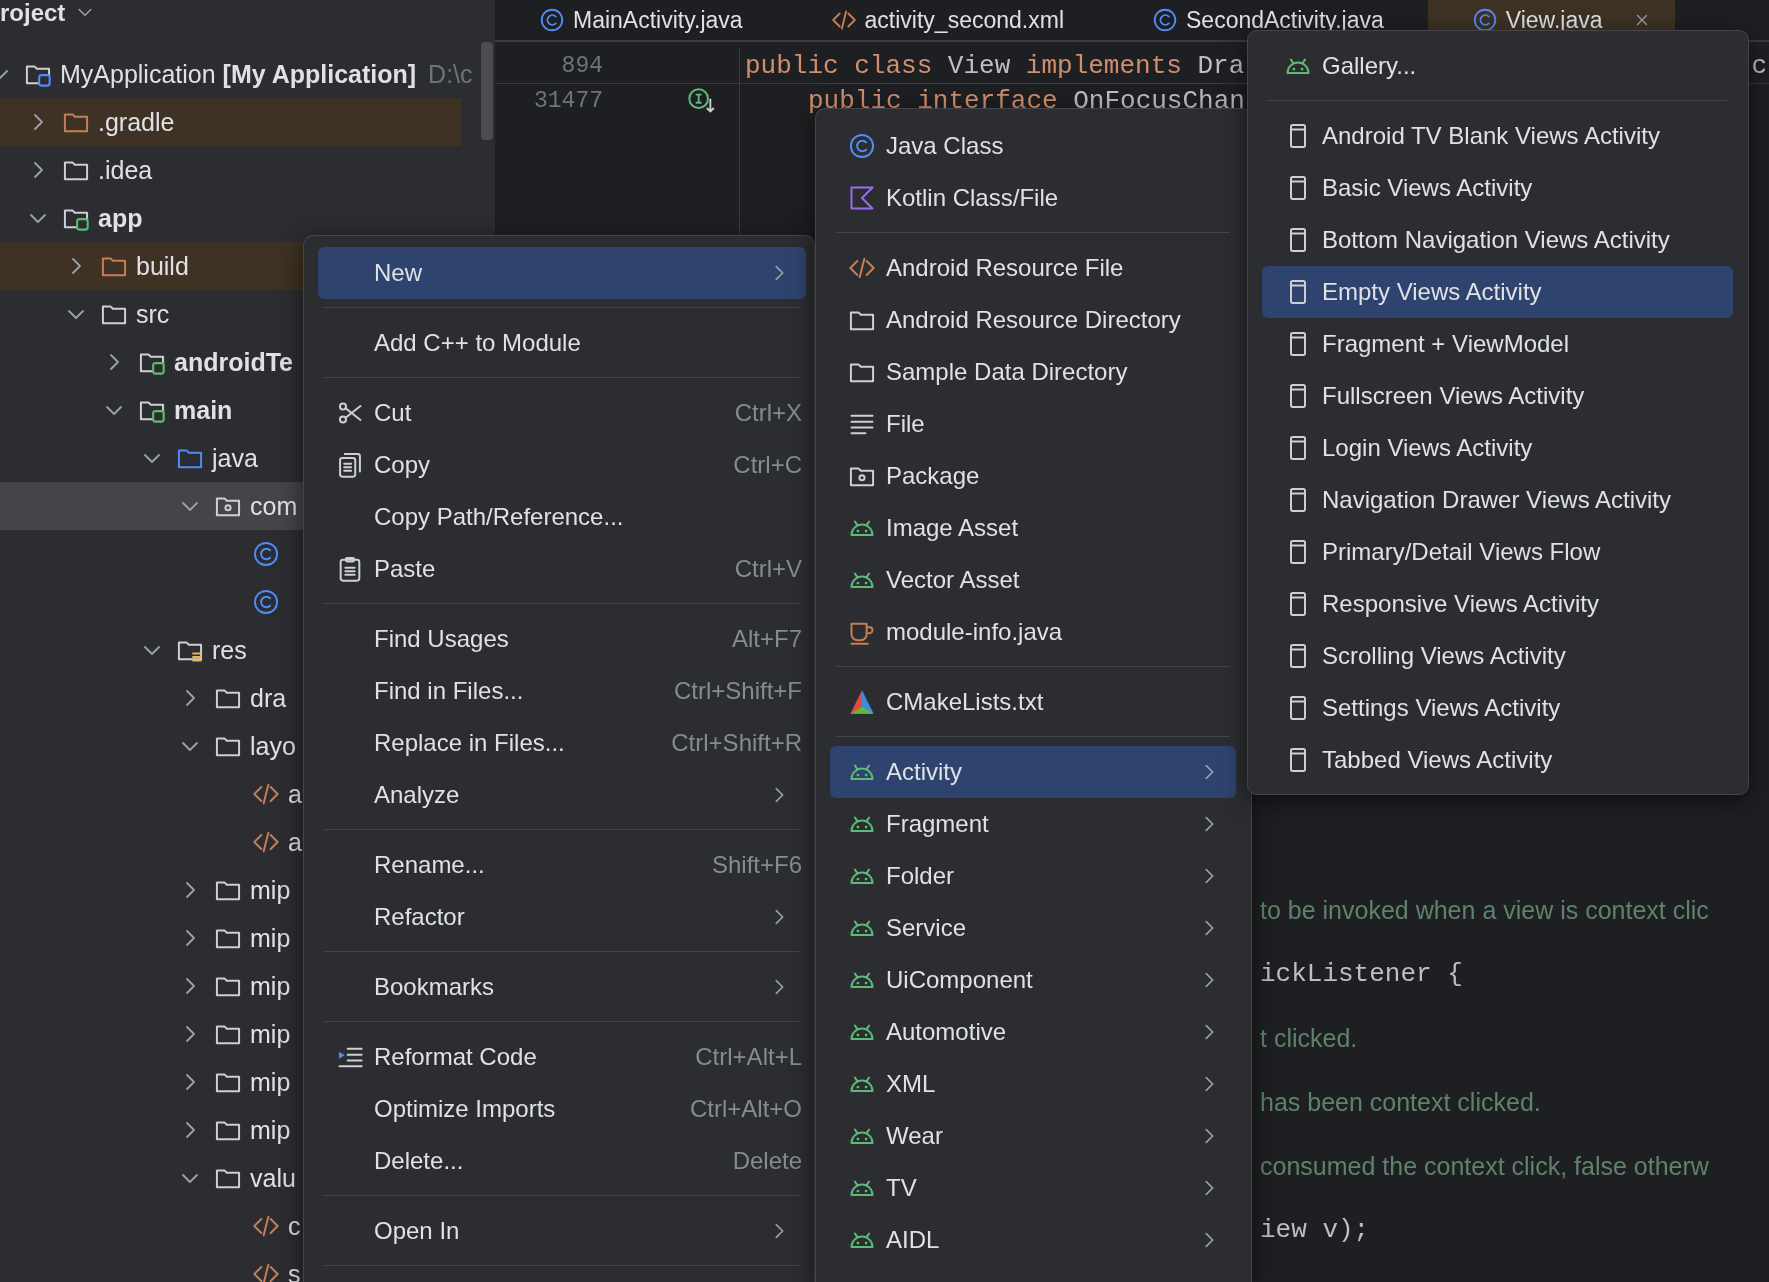 This screenshot has width=1769, height=1282. What do you see at coordinates (125, 170) in the screenshot?
I see `item-label: .idea` at bounding box center [125, 170].